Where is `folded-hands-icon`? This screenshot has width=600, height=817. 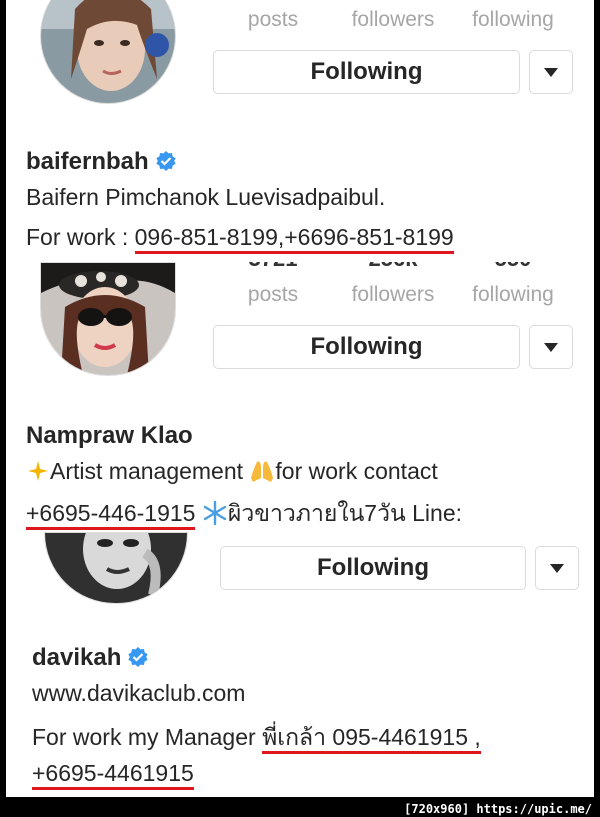
folded-hands-icon is located at coordinates (262, 471).